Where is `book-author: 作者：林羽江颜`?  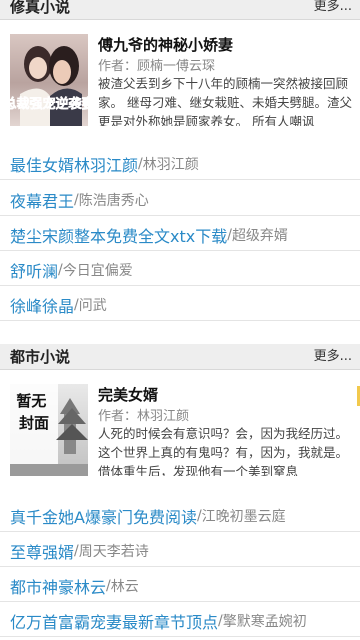
book-author: 作者：林羽江颜 is located at coordinates (143, 414).